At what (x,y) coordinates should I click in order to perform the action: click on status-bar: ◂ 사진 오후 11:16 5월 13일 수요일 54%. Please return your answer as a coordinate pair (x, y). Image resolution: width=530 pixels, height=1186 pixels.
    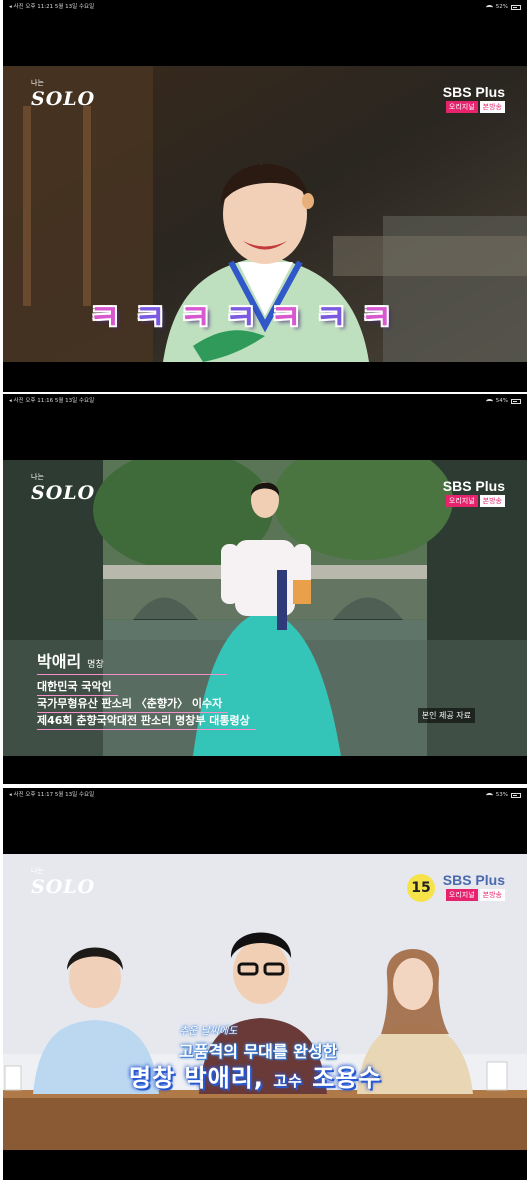
    Looking at the image, I should click on (265, 401).